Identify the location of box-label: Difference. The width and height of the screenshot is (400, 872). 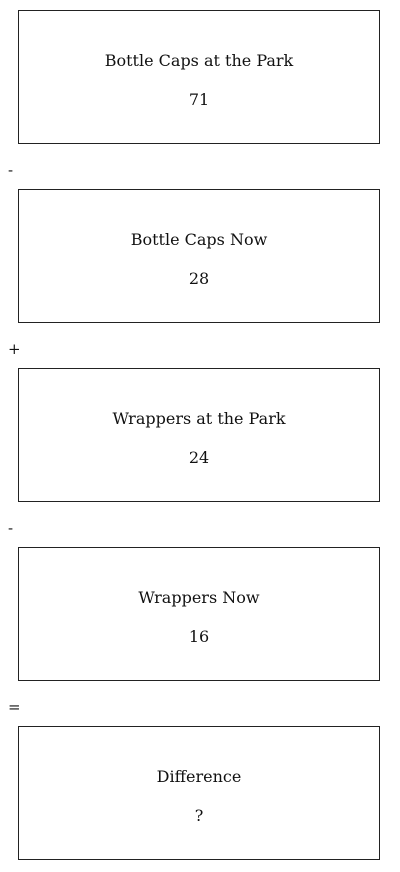
(199, 776).